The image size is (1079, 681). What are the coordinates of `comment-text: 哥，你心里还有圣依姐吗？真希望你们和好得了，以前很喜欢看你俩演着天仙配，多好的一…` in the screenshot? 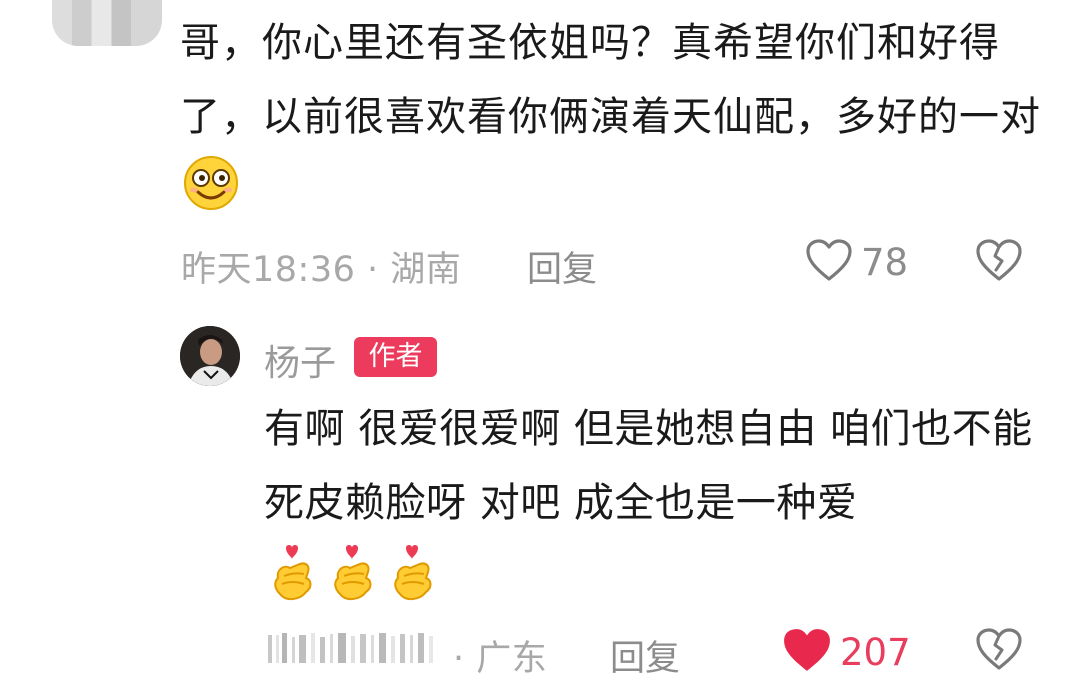 It's located at (610, 80).